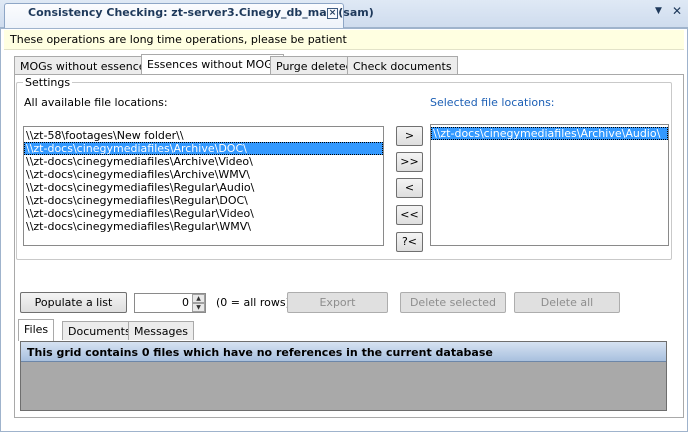 The height and width of the screenshot is (432, 688). I want to click on tab-files: Files, so click(36, 330).